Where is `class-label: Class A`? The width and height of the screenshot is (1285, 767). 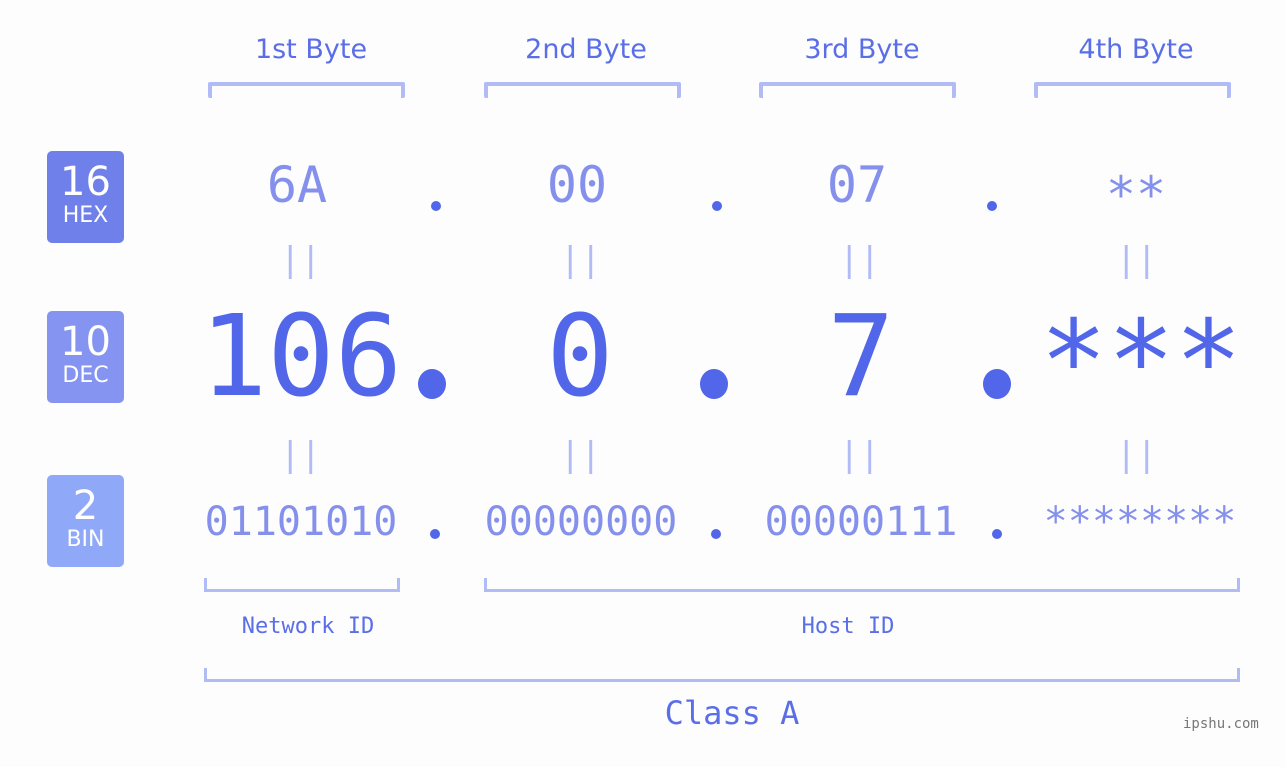
class-label: Class A is located at coordinates (732, 713).